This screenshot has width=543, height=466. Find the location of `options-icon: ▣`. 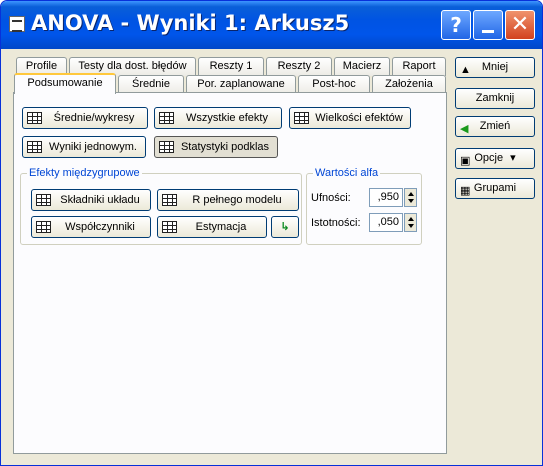

options-icon: ▣ is located at coordinates (465, 161).